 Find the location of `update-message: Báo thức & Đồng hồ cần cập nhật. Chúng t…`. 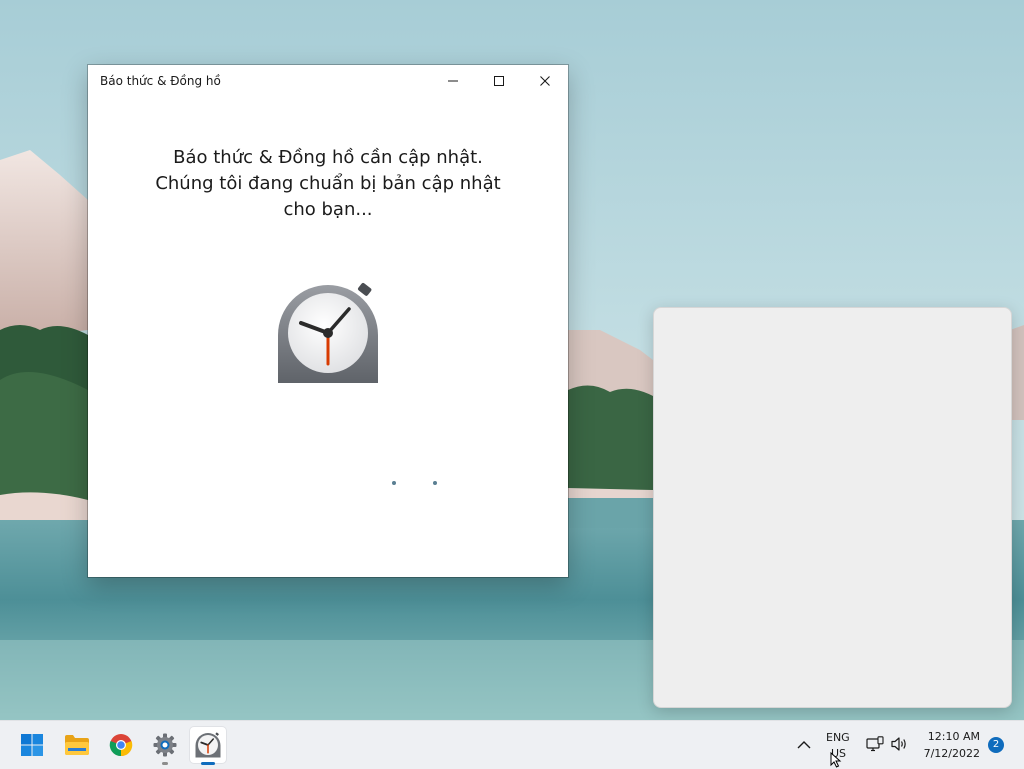

update-message: Báo thức & Đồng hồ cần cập nhật. Chúng t… is located at coordinates (328, 184).